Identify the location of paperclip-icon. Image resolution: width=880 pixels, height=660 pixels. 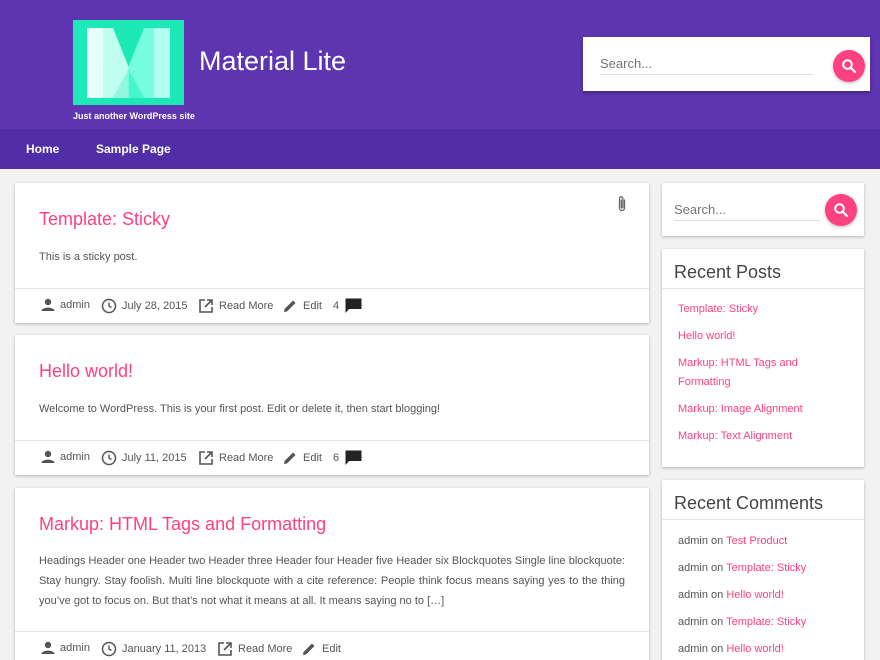
(622, 204).